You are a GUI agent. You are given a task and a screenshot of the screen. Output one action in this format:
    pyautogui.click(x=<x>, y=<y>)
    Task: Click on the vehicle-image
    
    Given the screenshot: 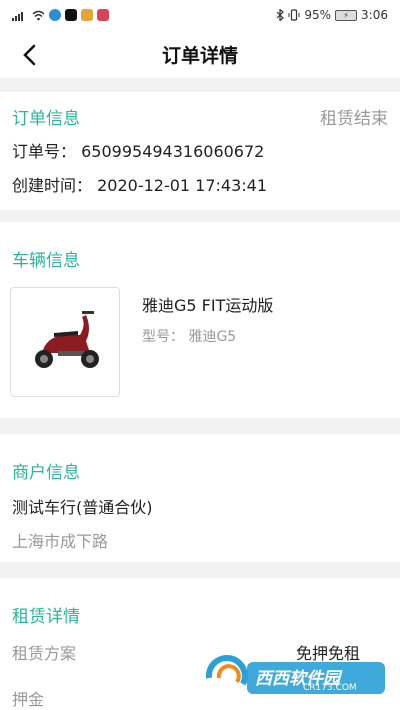 What is the action you would take?
    pyautogui.click(x=65, y=342)
    